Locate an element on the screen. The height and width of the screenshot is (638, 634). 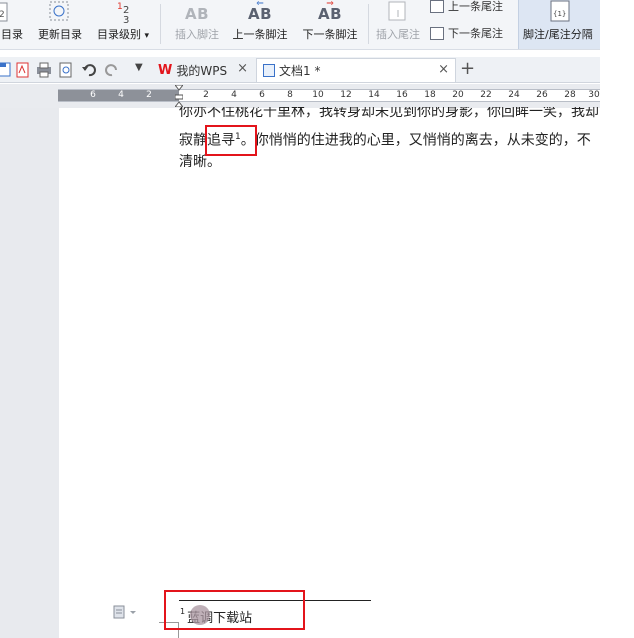
tab-my-wps: W 我的WPS × is located at coordinates (204, 70).